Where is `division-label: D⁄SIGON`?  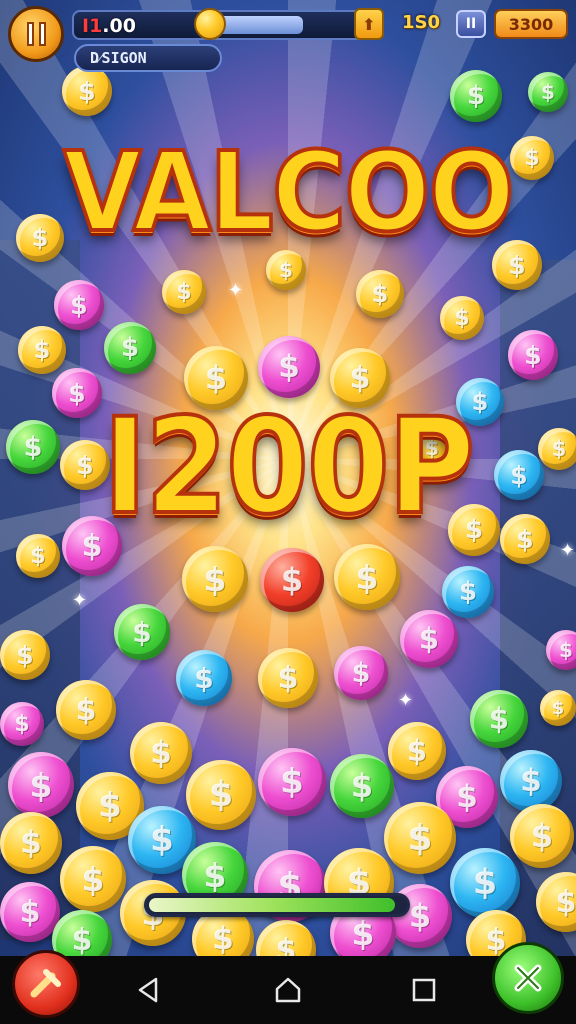
division-label: D⁄SIGON is located at coordinates (148, 58).